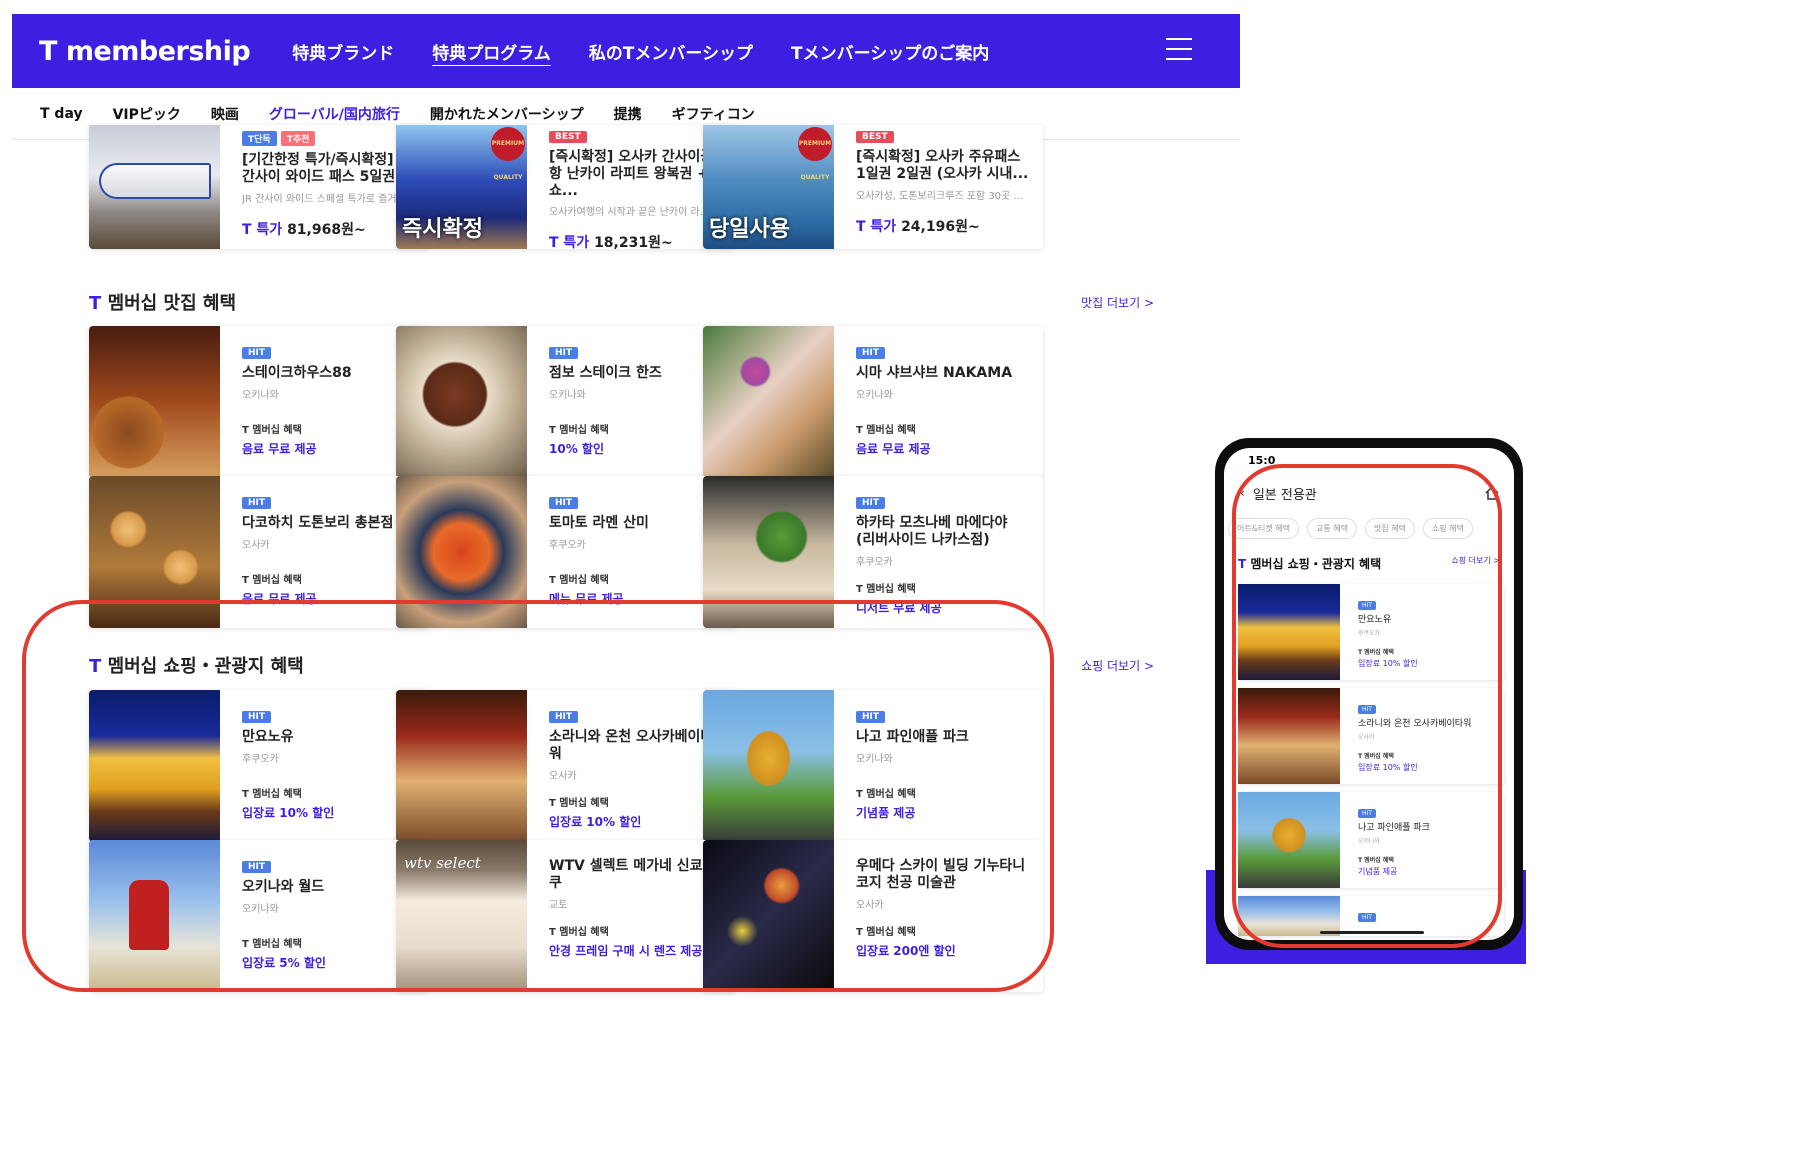  Describe the element at coordinates (566, 402) in the screenshot. I see `restaurant-card: HIT 점보 스테이크 한즈 오키나와 T 멤버십 혜택 10% 할인` at that location.